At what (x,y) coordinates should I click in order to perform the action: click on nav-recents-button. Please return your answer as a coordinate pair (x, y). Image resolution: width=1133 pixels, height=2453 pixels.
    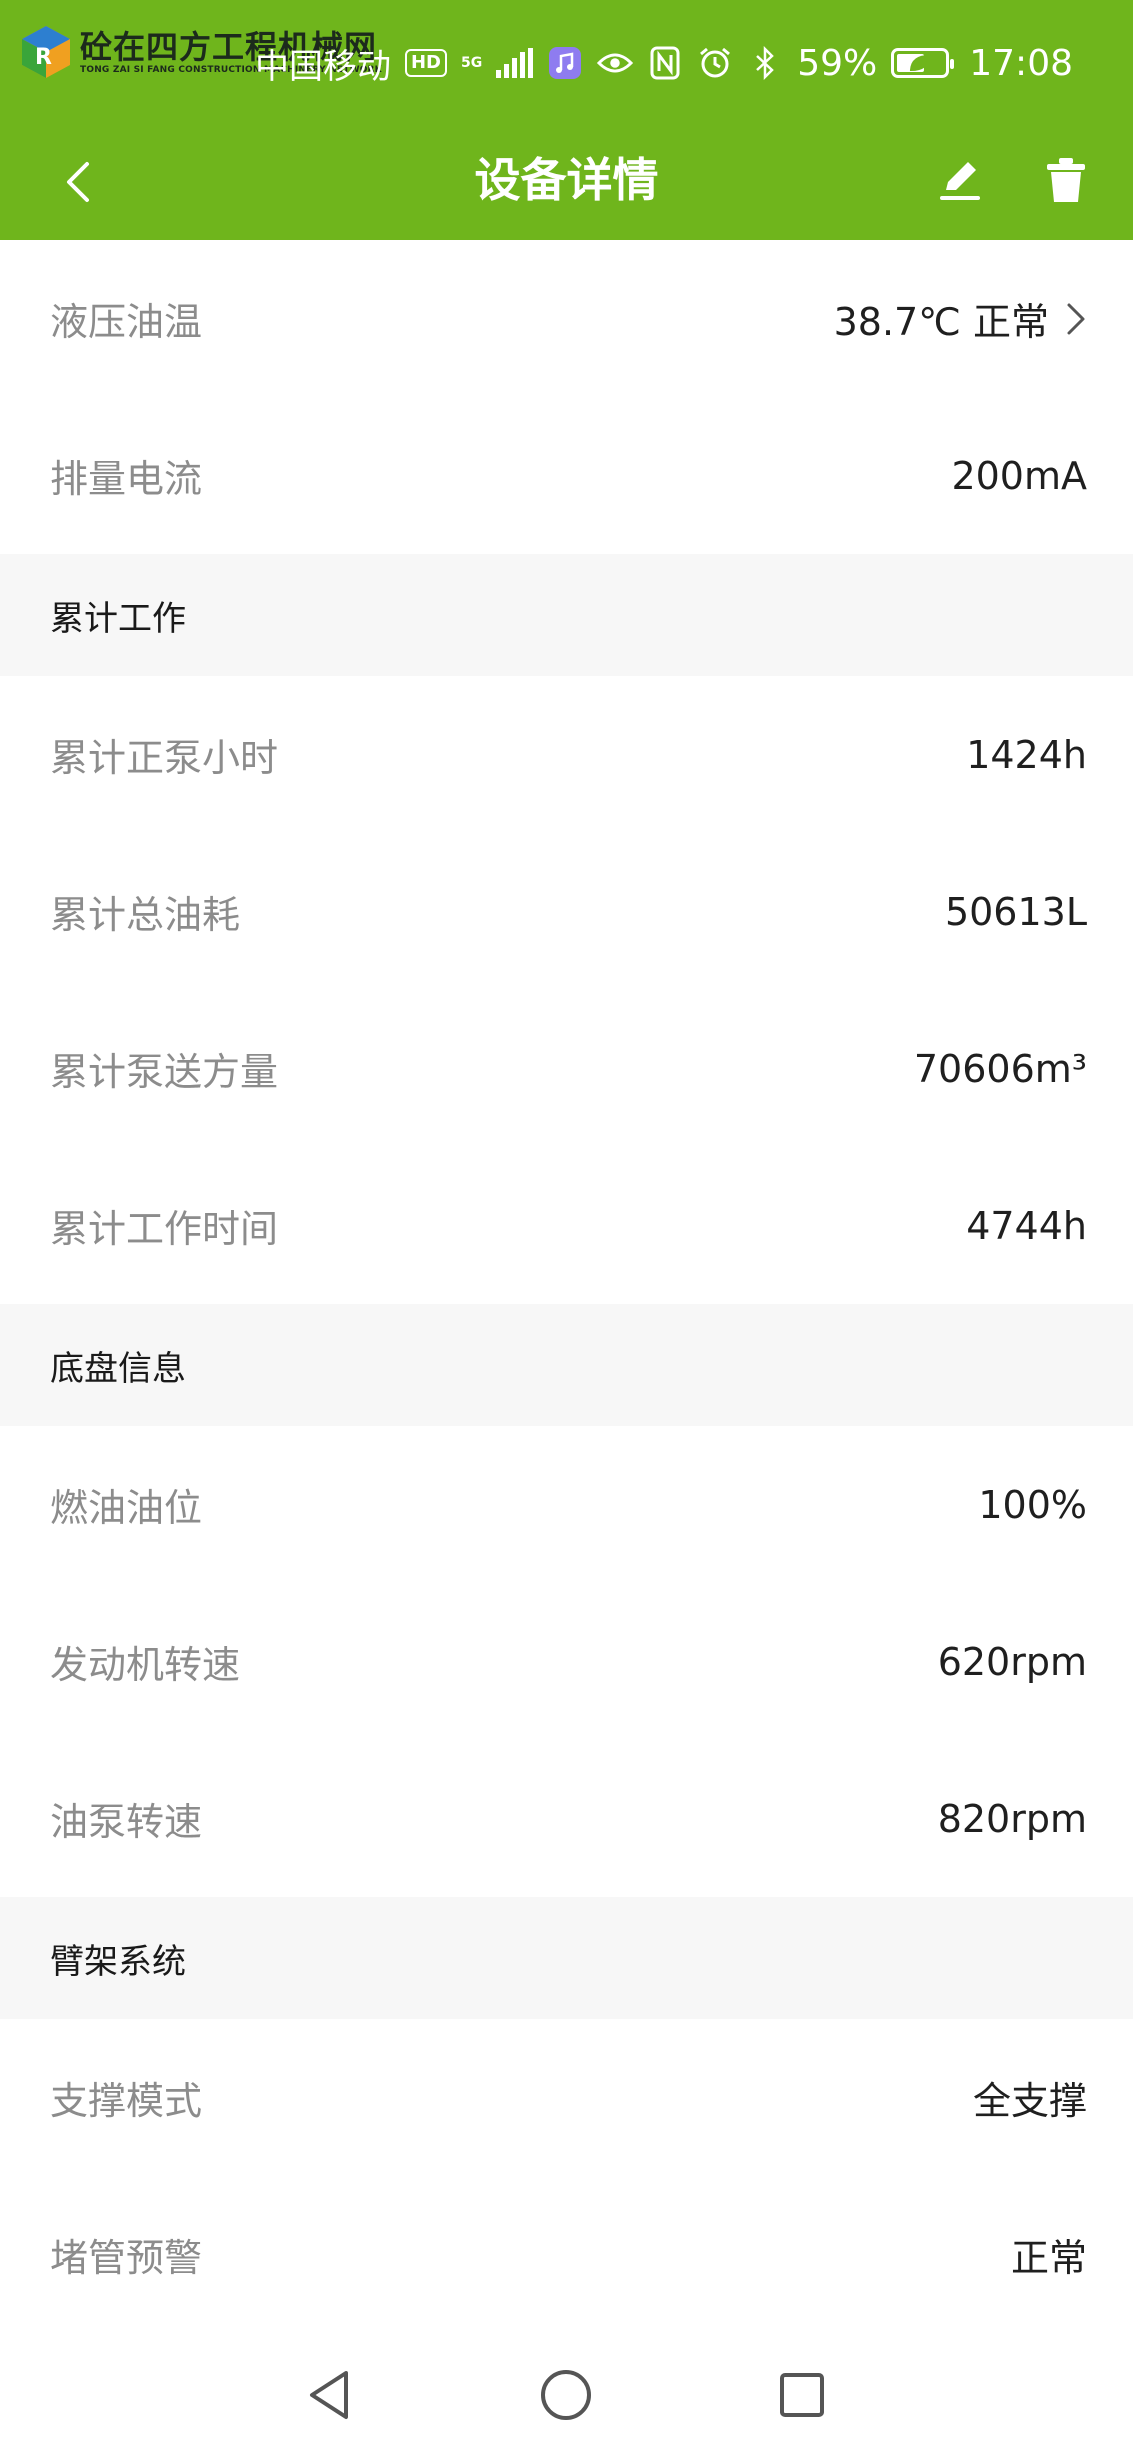
    Looking at the image, I should click on (802, 2395).